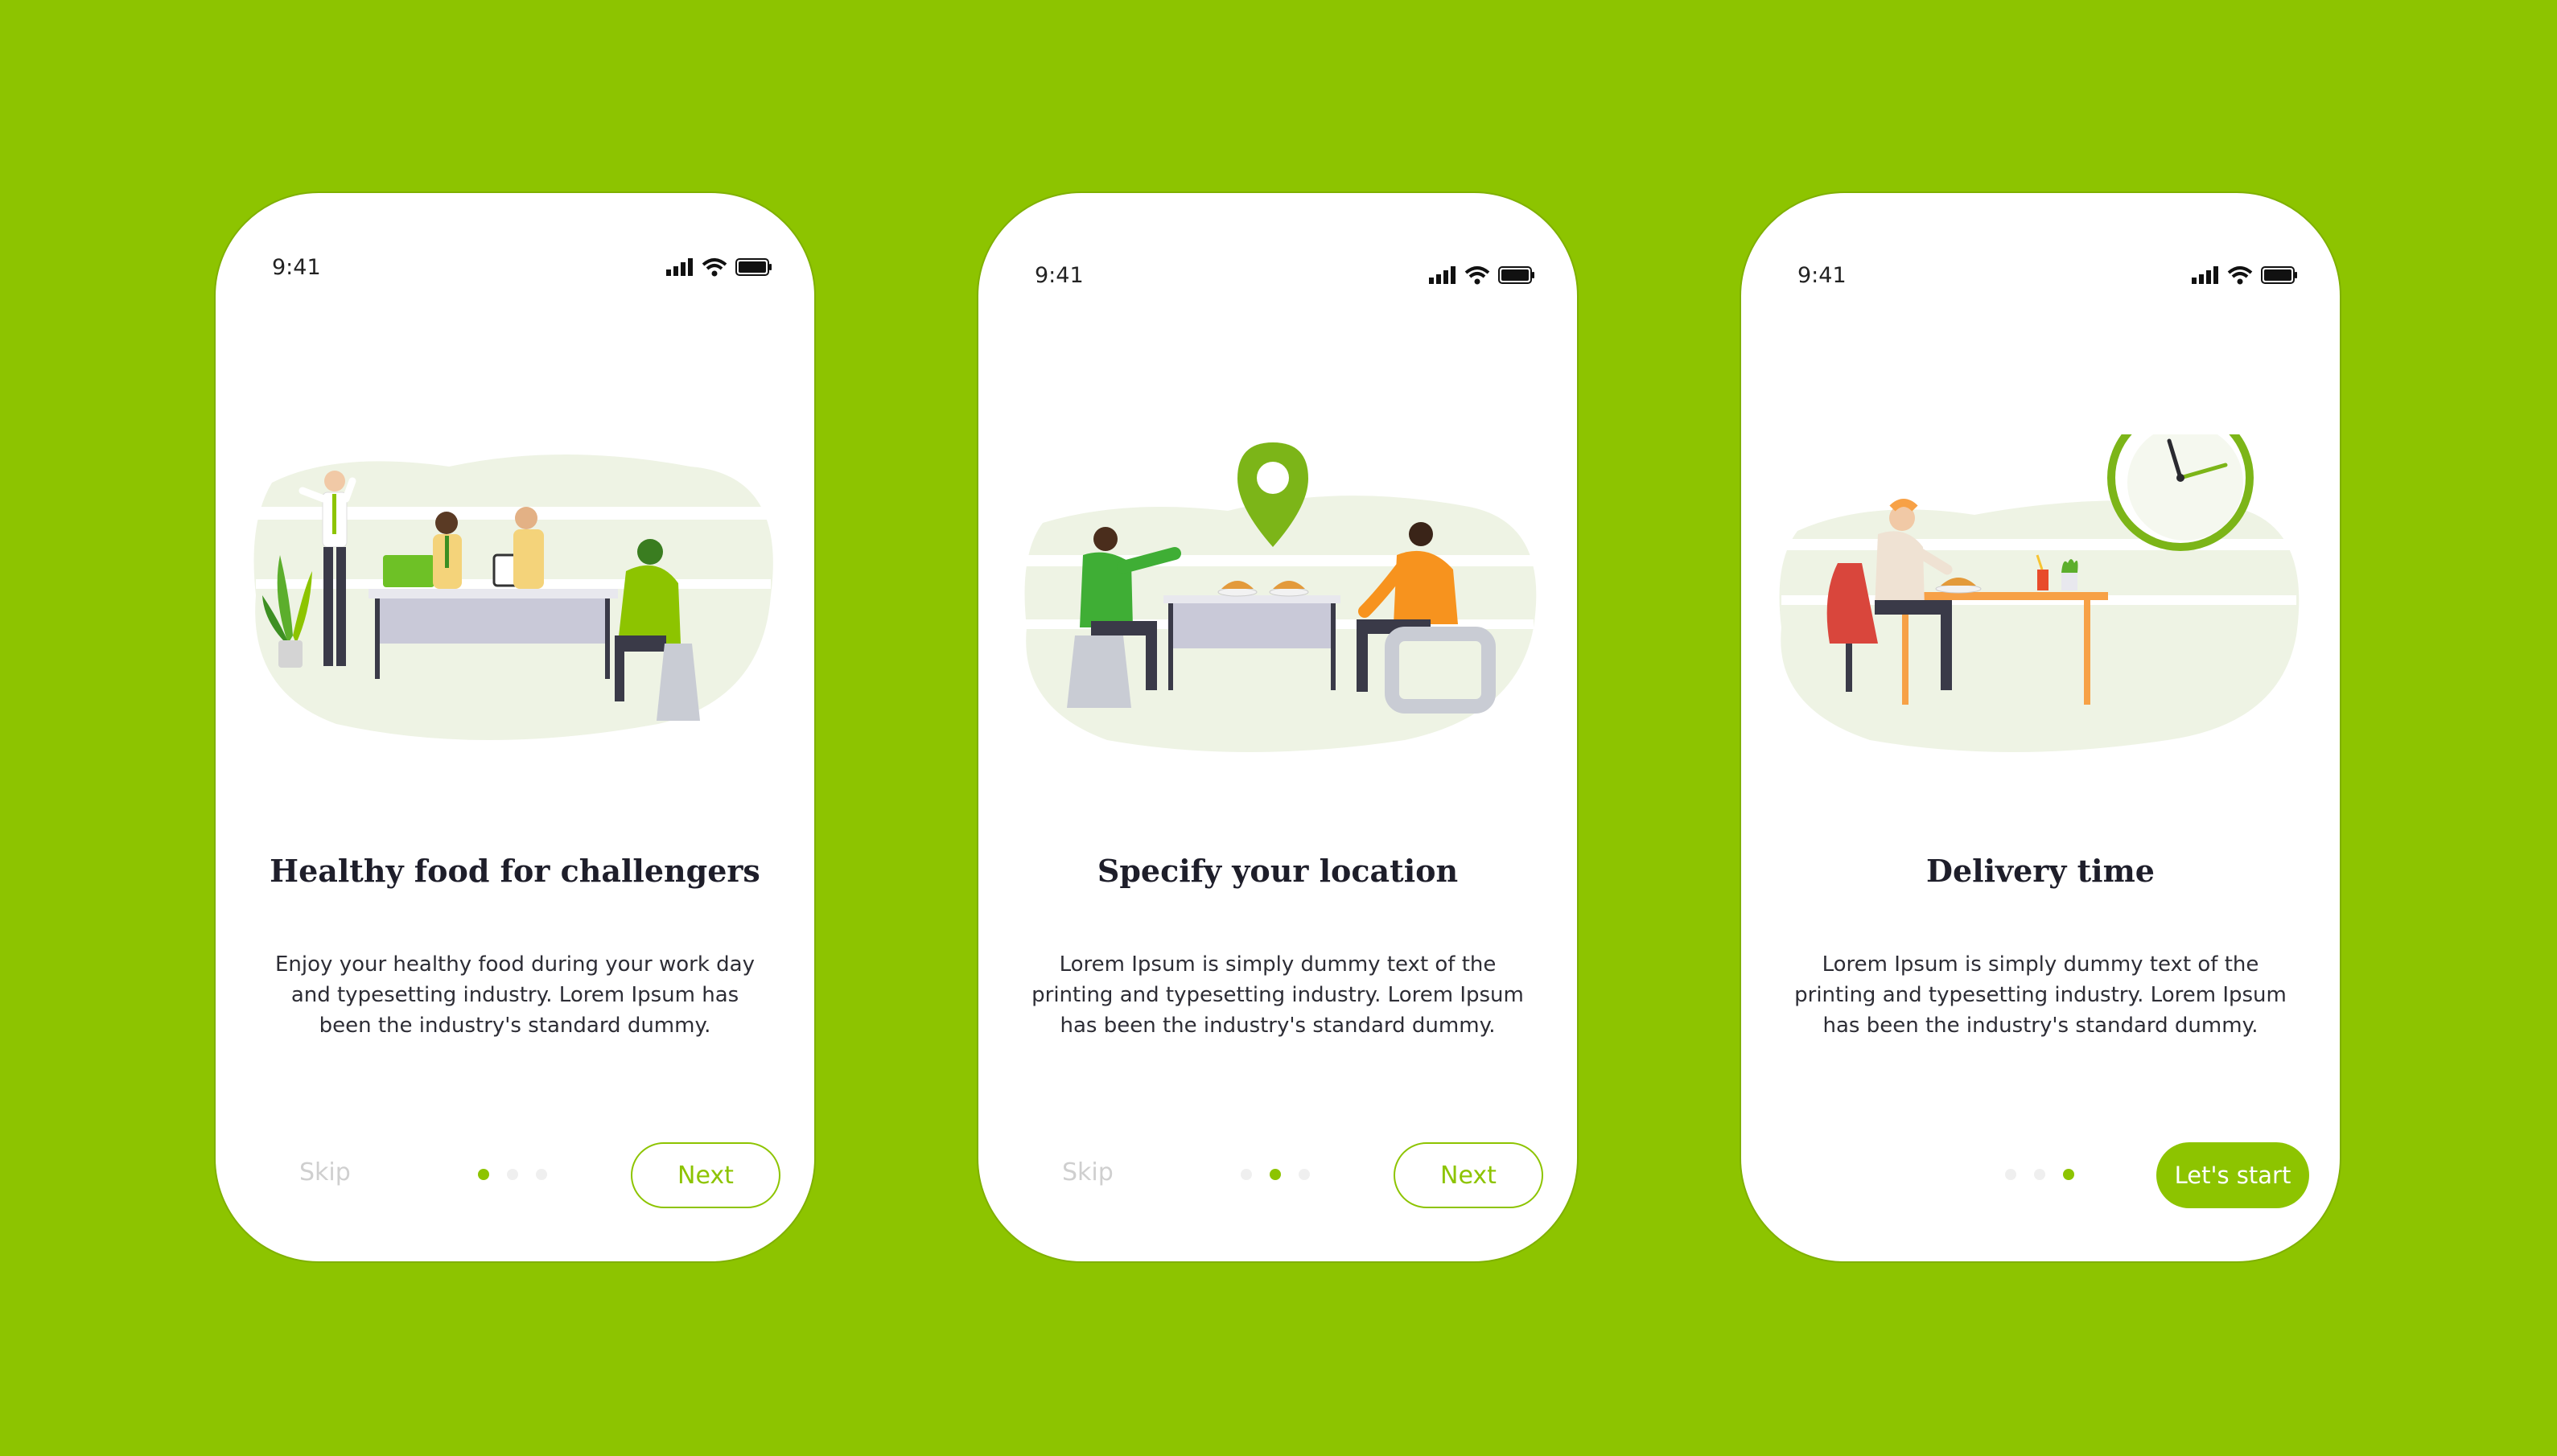  Describe the element at coordinates (2232, 1175) in the screenshot. I see `lets-start-button: Let's start` at that location.